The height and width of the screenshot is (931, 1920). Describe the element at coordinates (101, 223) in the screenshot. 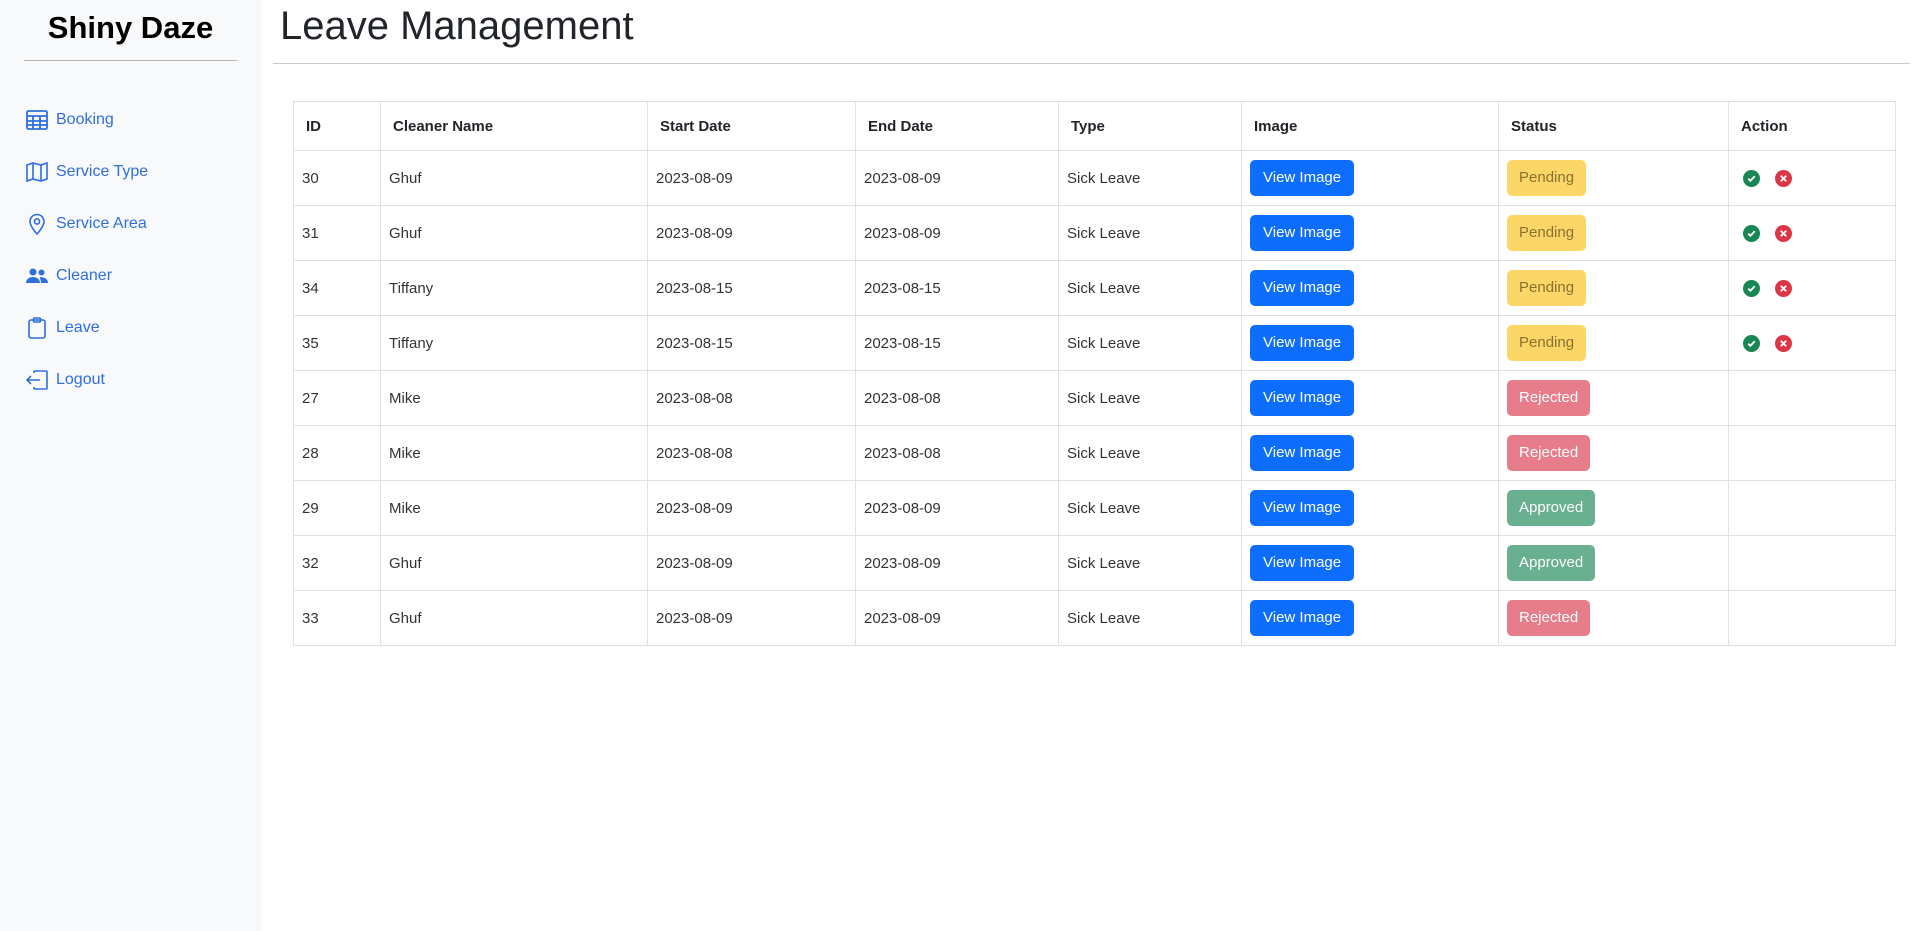

I see `sidebar-item-label: Service Area` at that location.